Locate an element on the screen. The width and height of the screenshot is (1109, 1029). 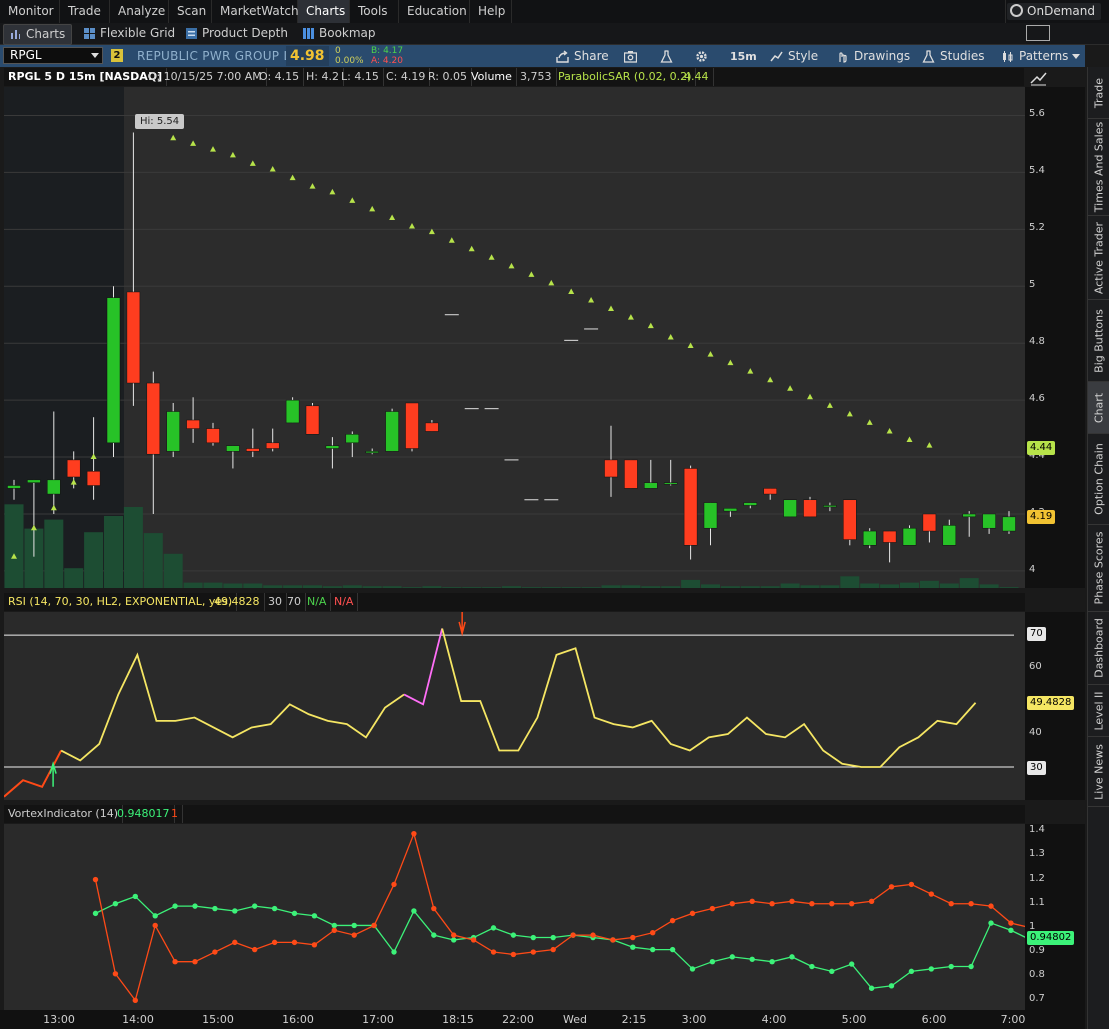
menu-tools: Tools is located at coordinates (374, 11).